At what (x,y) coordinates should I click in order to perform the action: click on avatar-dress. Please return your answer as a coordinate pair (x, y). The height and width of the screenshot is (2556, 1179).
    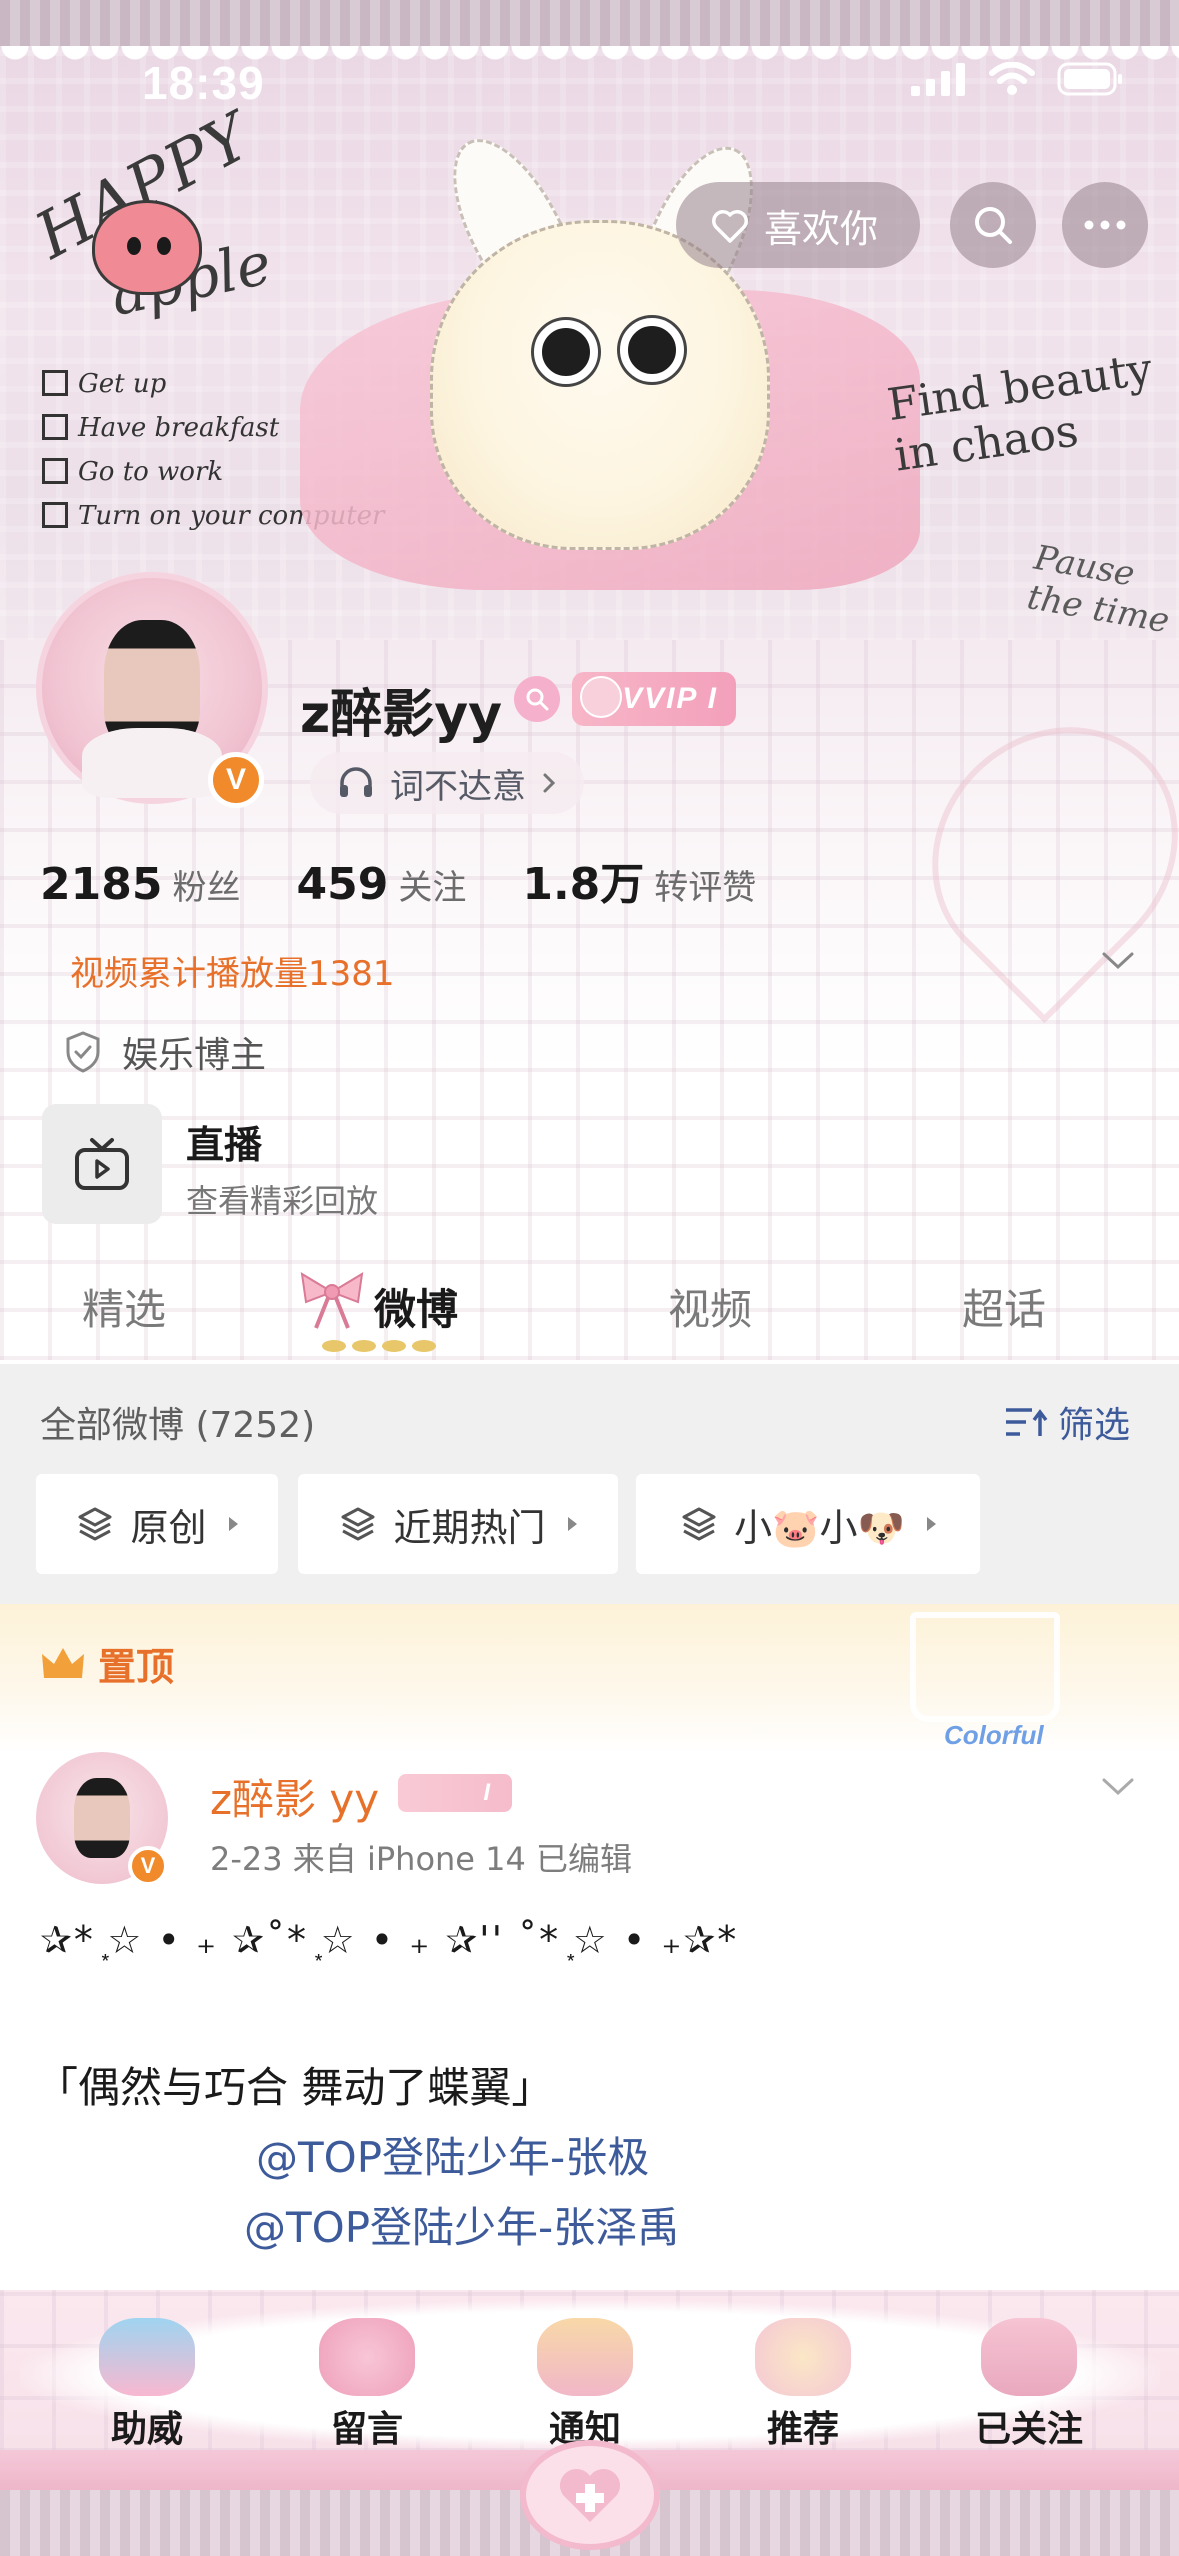
    Looking at the image, I should click on (152, 763).